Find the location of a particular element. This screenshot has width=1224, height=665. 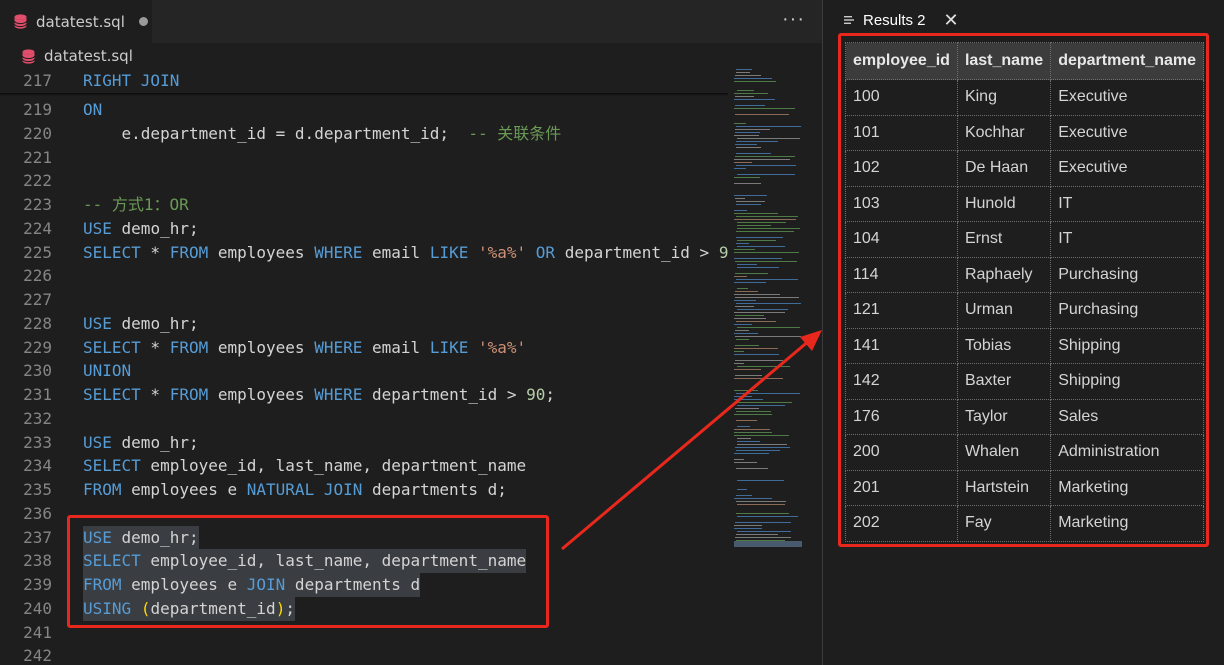

table-row: 202 Fay Marketing is located at coordinates (1025, 523).